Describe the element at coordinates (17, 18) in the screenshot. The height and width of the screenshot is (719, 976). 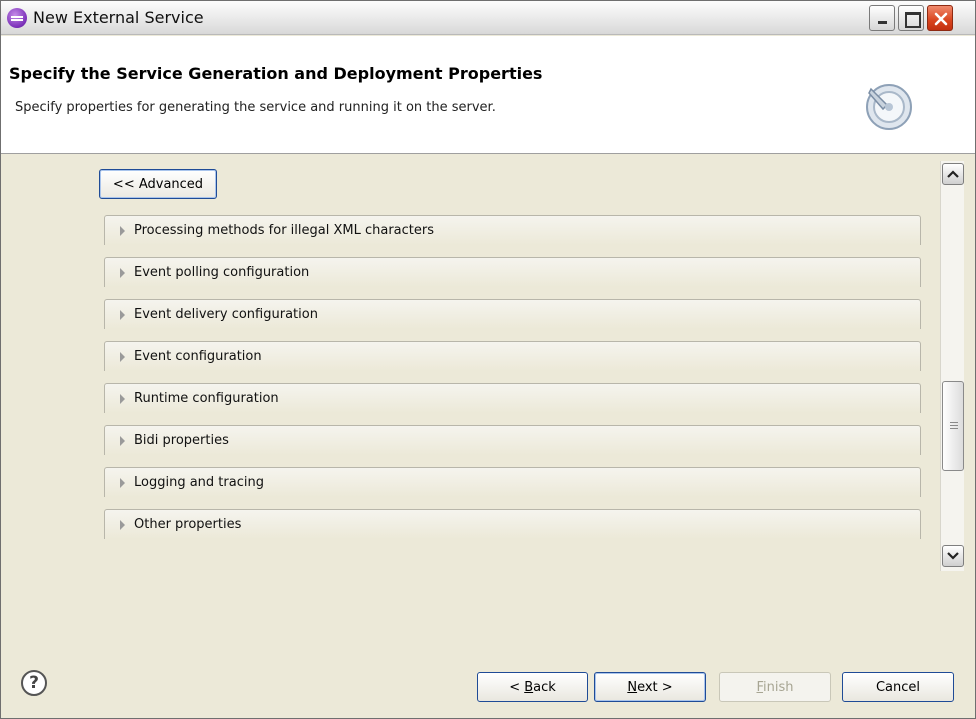
I see `eclipse-icon` at that location.